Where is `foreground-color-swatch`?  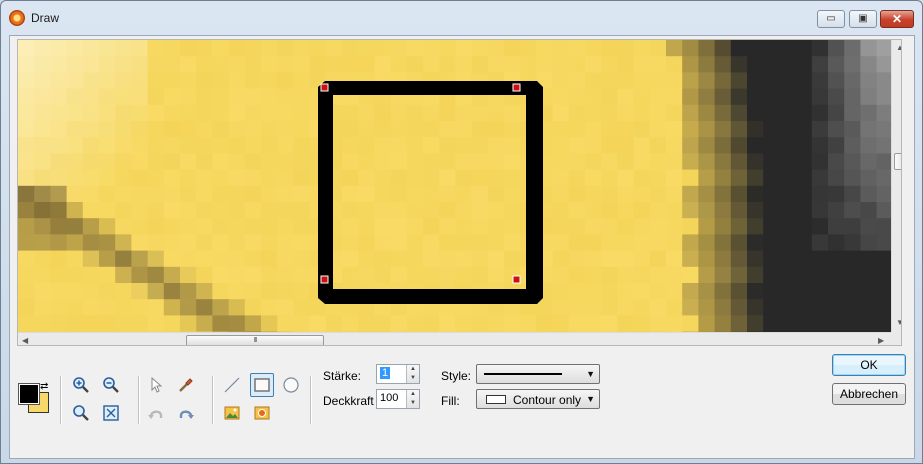
foreground-color-swatch is located at coordinates (29, 394).